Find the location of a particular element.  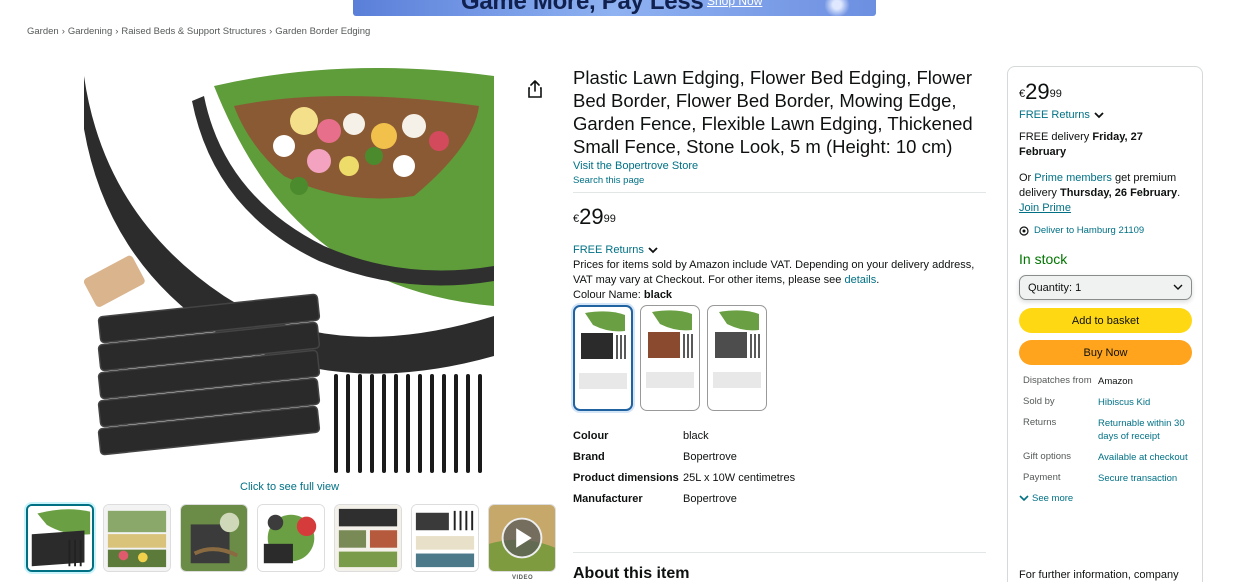

spec-value: black is located at coordinates (696, 435).